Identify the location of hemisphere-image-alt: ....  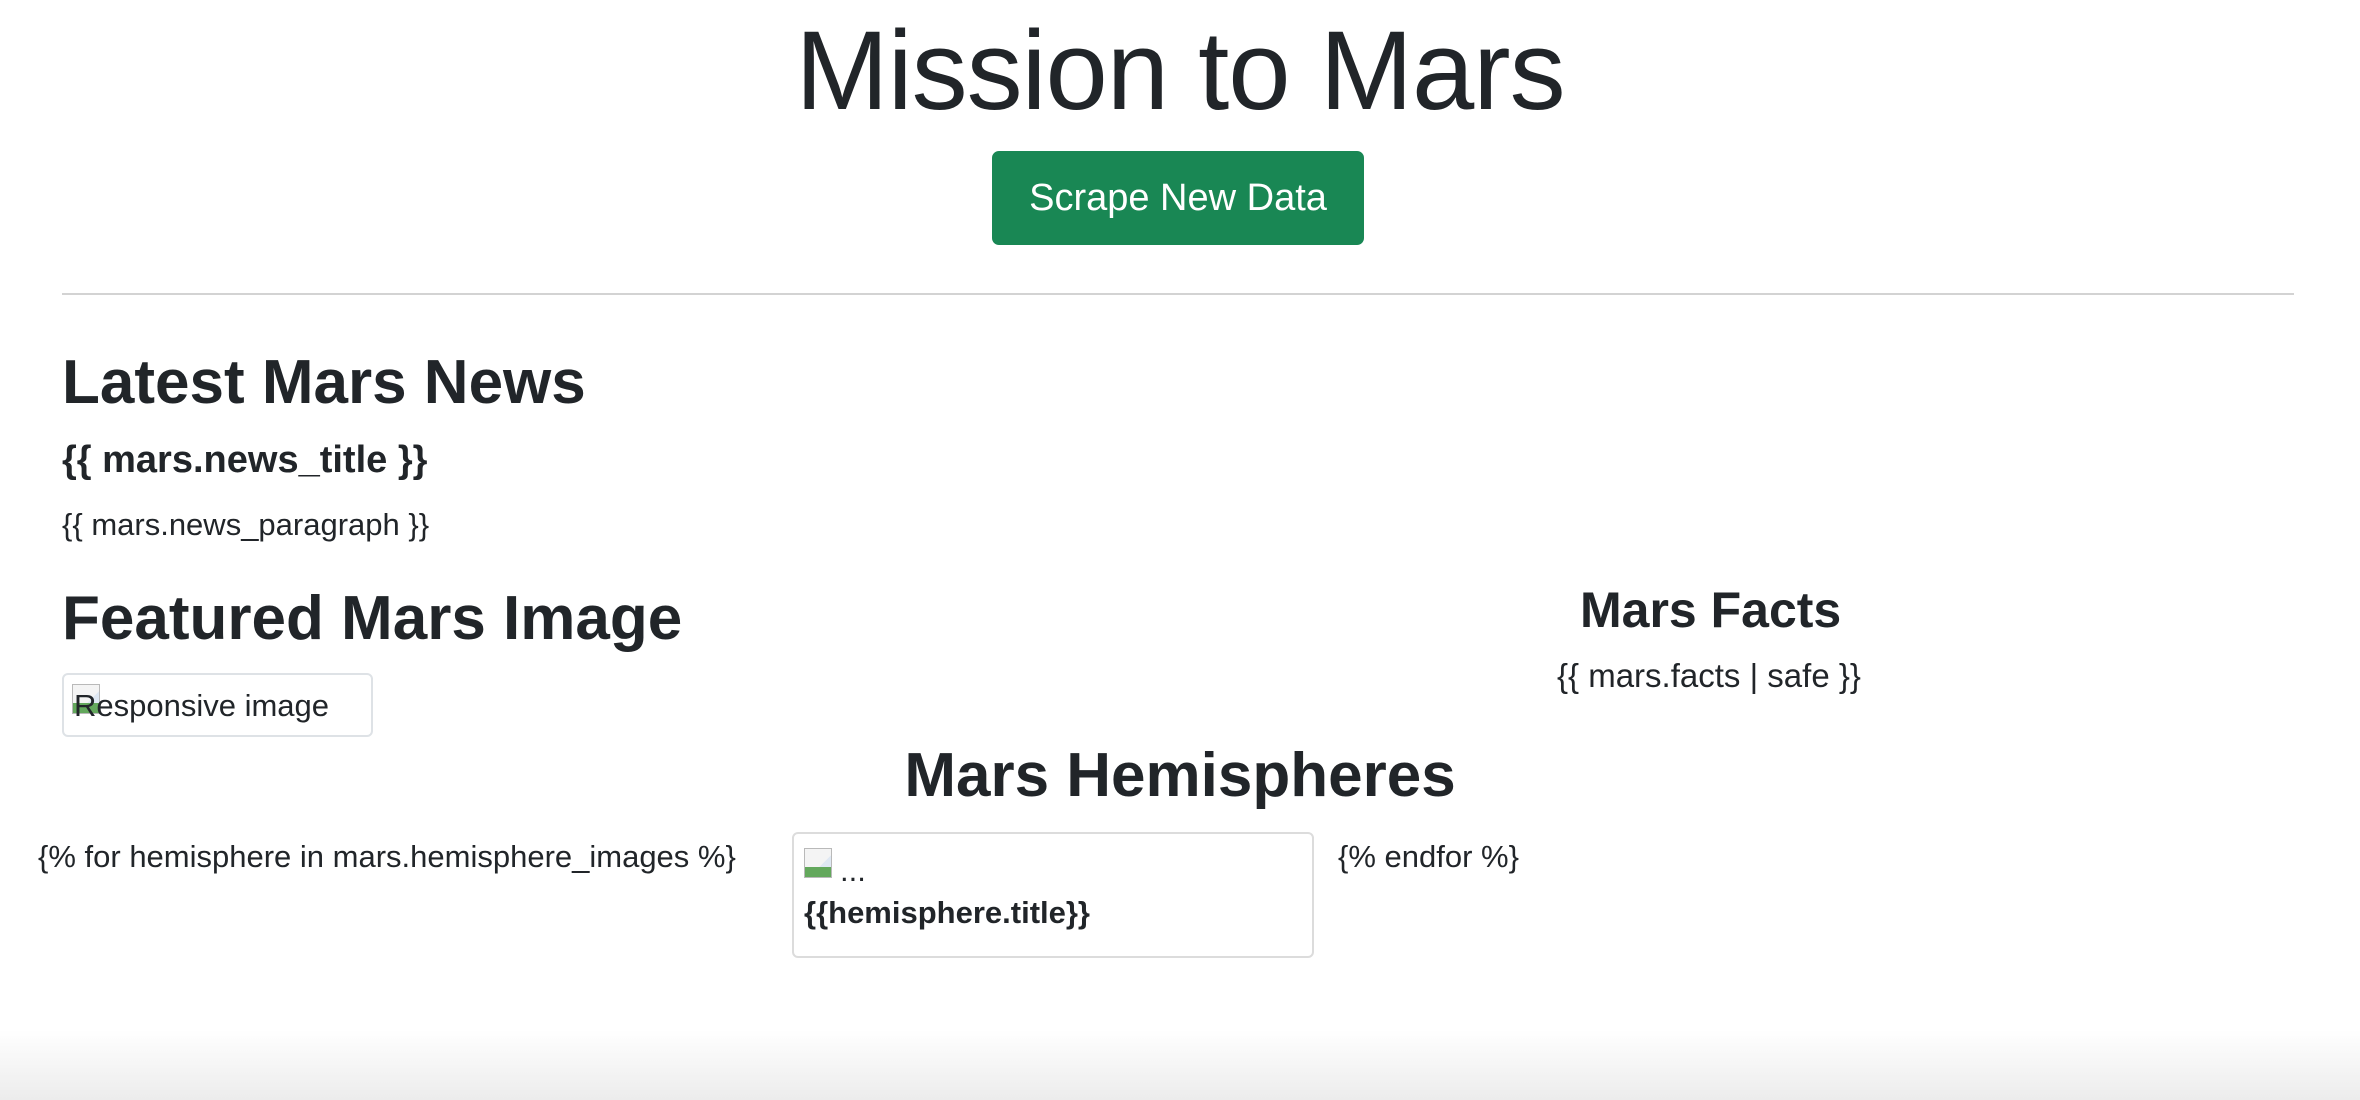
(853, 870).